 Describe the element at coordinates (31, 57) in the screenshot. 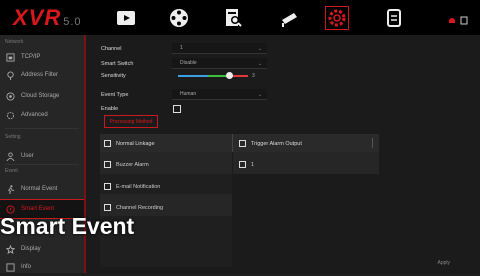

I see `sidebar-item-label: TCP/IP` at that location.